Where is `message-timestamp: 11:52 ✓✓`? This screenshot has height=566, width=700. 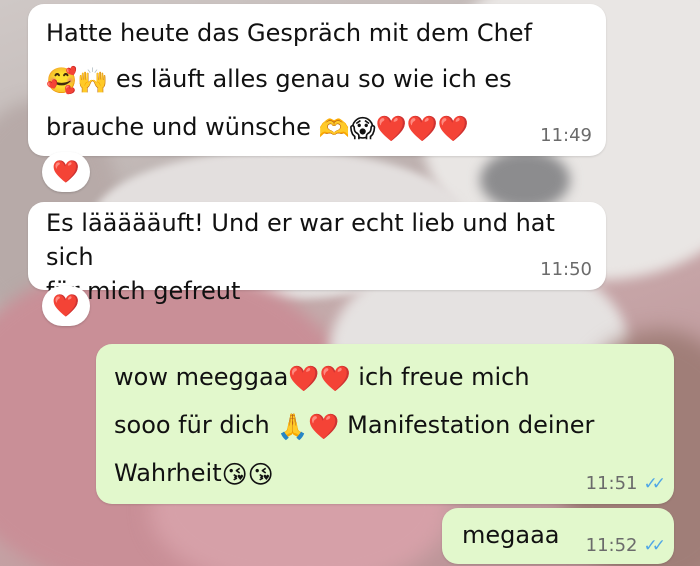 message-timestamp: 11:52 ✓✓ is located at coordinates (625, 546).